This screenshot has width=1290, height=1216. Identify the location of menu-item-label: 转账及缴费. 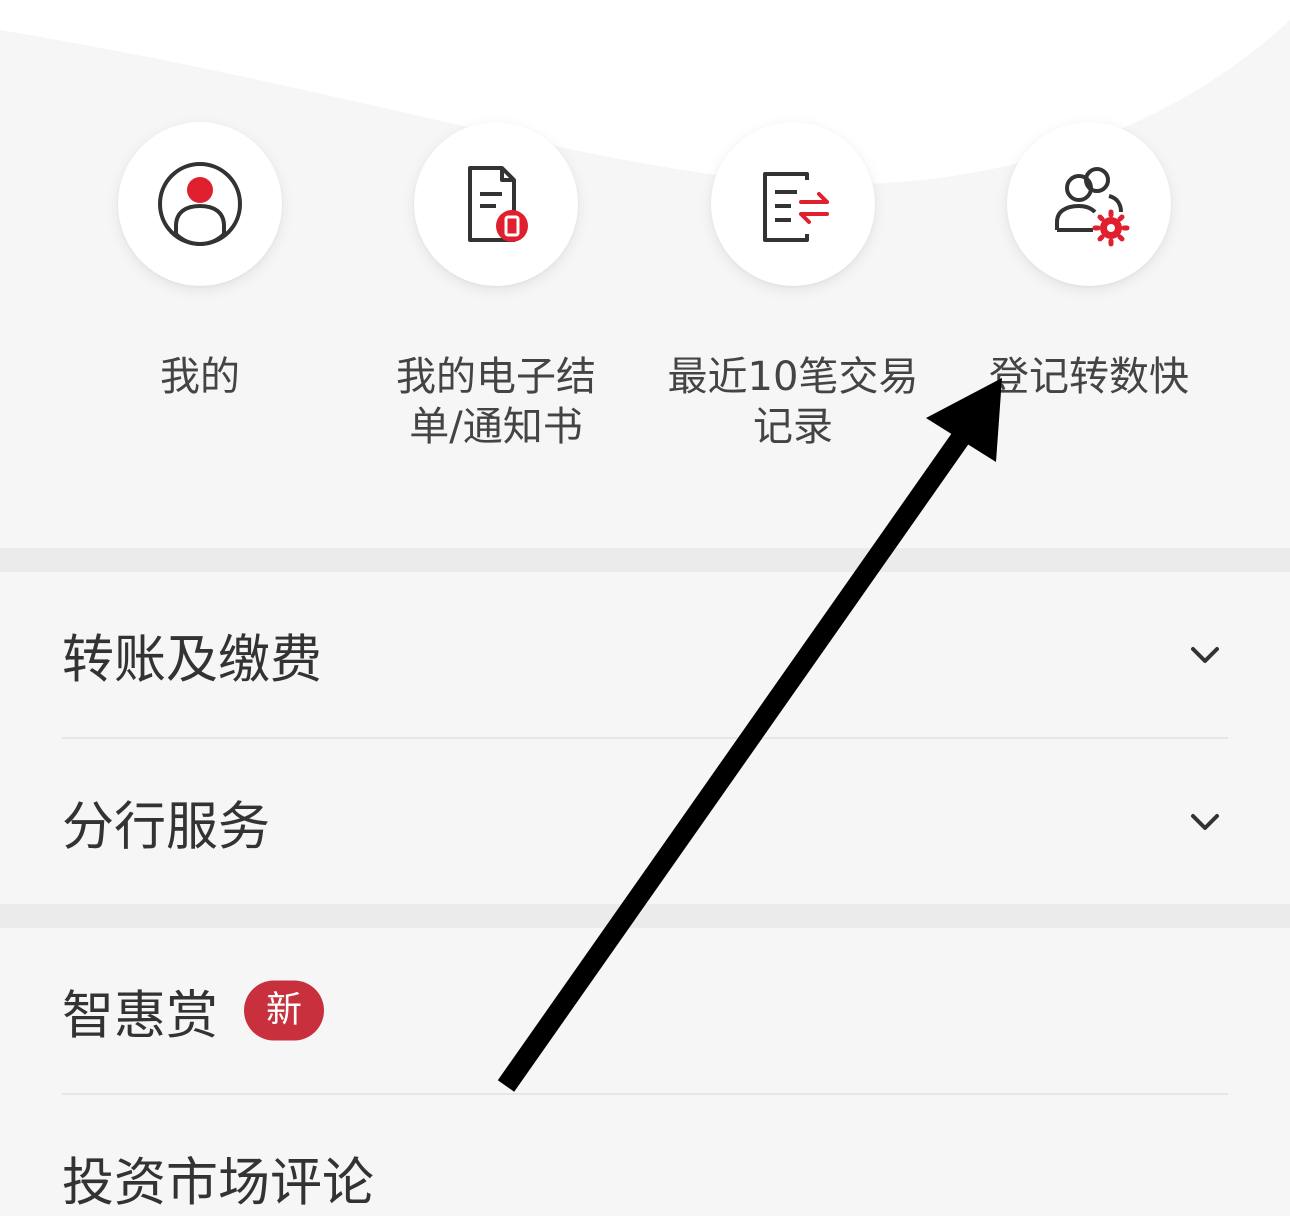
(192, 660).